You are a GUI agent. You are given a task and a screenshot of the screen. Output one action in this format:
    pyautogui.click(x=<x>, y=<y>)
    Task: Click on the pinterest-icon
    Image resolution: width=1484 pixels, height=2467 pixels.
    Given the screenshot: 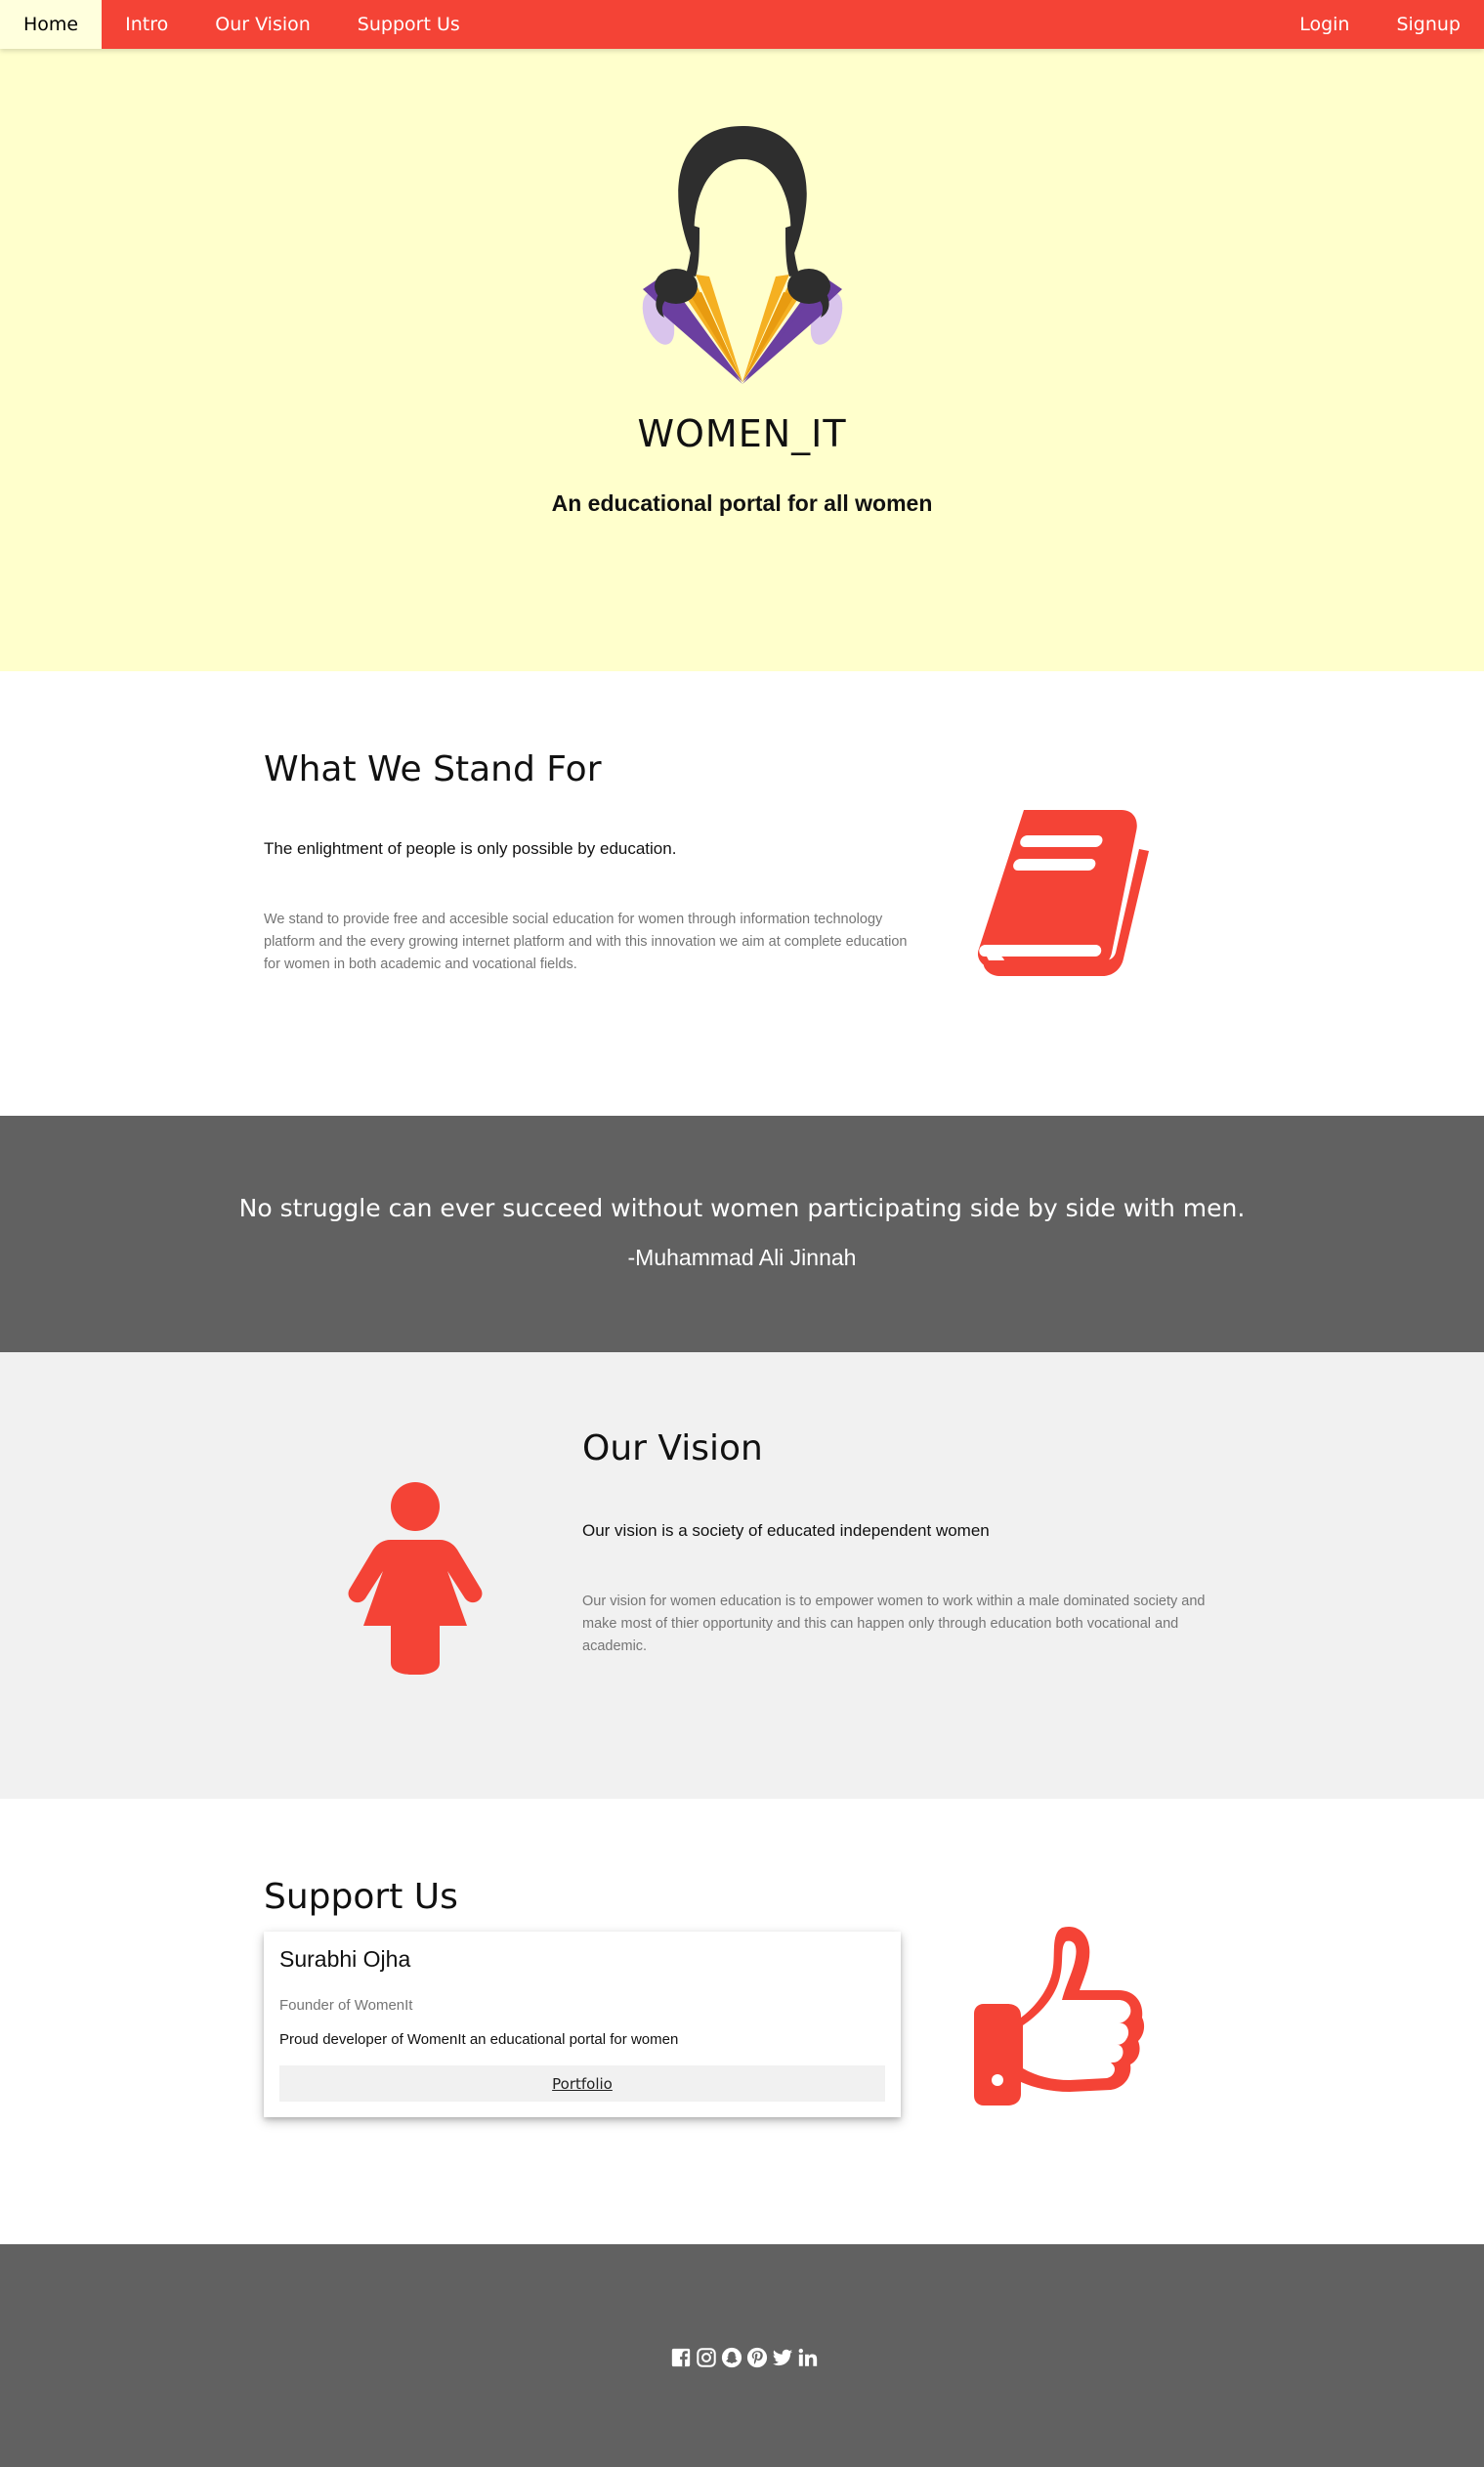 What is the action you would take?
    pyautogui.click(x=757, y=2357)
    